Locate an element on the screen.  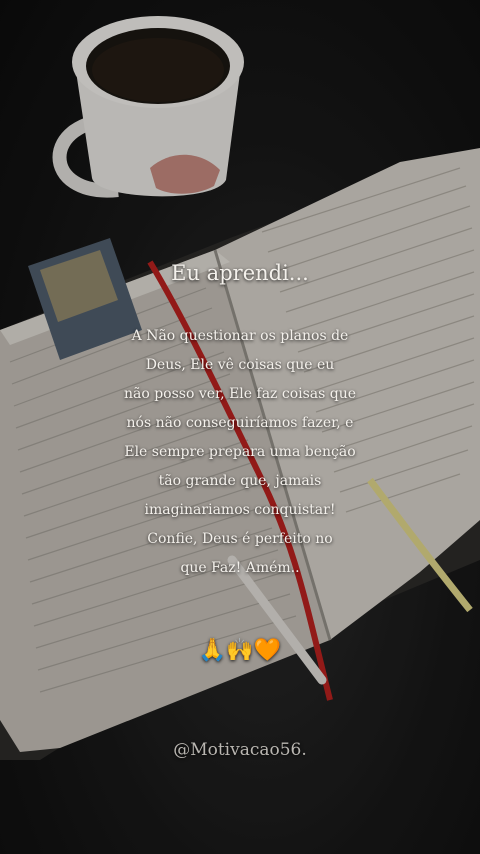
message-line: tão grande que, jamais is located at coordinates (240, 481).